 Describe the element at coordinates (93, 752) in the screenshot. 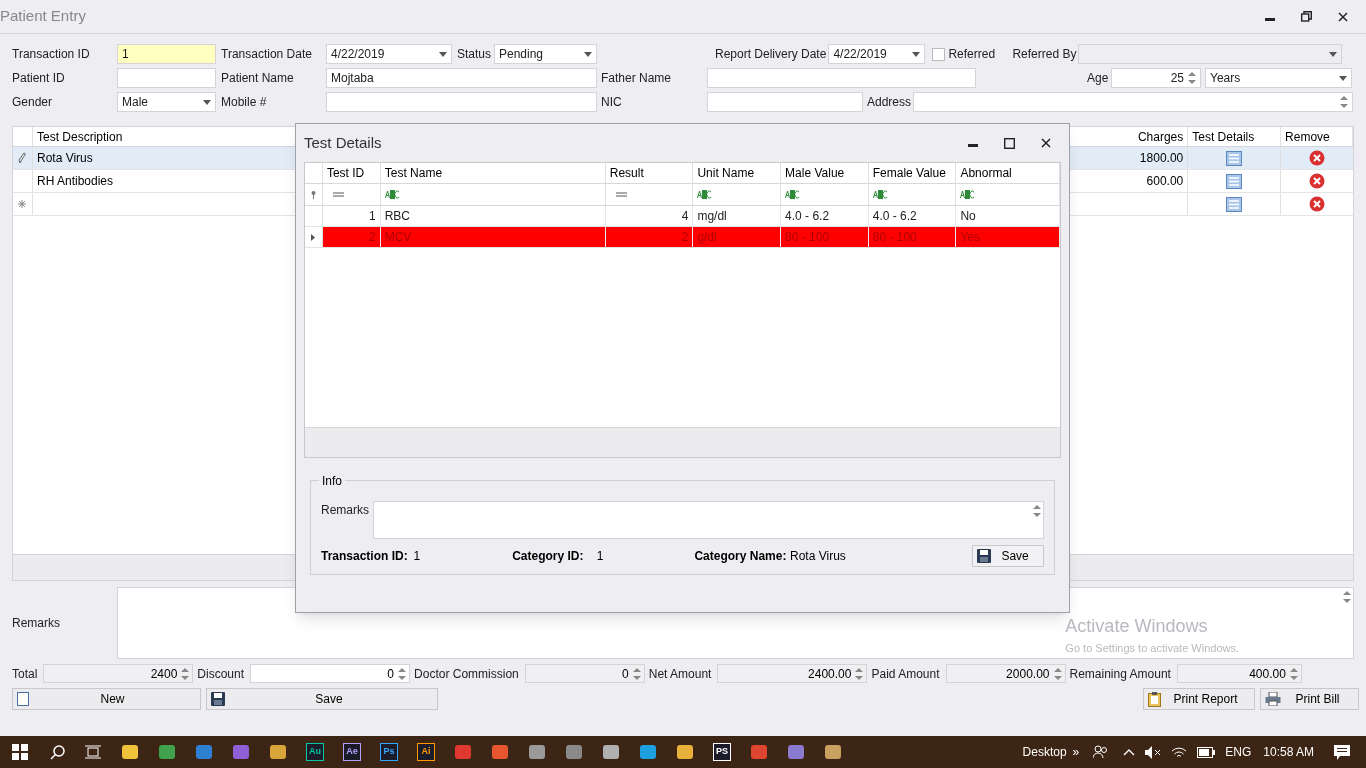

I see `task-view-icon` at that location.